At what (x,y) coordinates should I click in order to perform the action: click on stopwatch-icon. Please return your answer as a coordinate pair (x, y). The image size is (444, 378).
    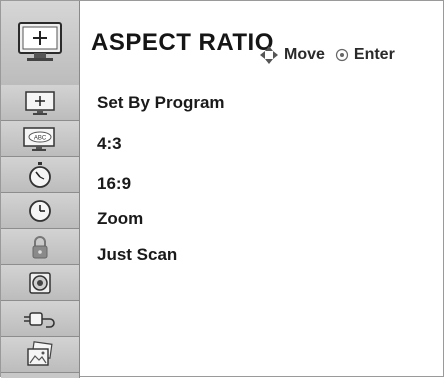
    Looking at the image, I should click on (40, 174).